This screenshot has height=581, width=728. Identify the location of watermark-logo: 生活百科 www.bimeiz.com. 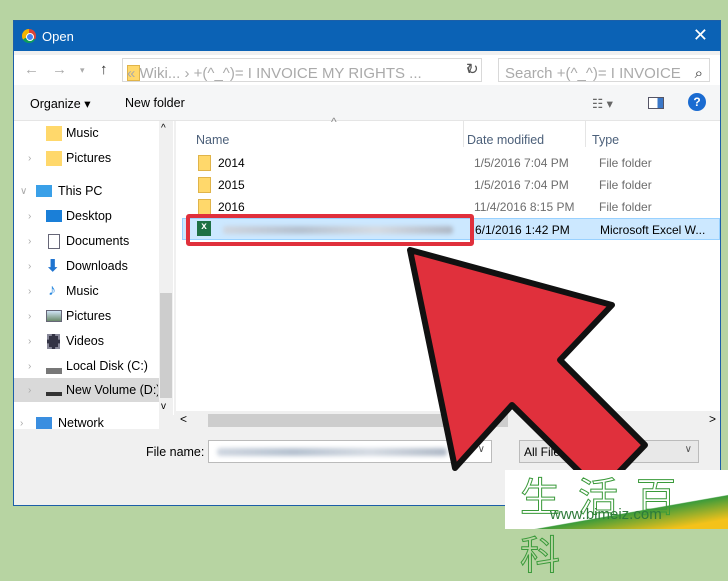
(616, 525).